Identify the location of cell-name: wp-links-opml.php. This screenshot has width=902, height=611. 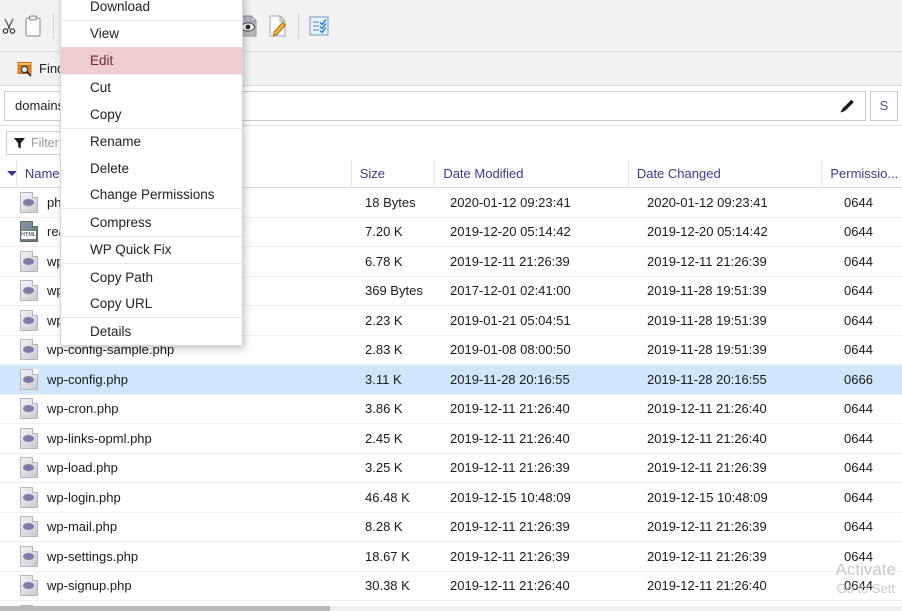
(178, 438).